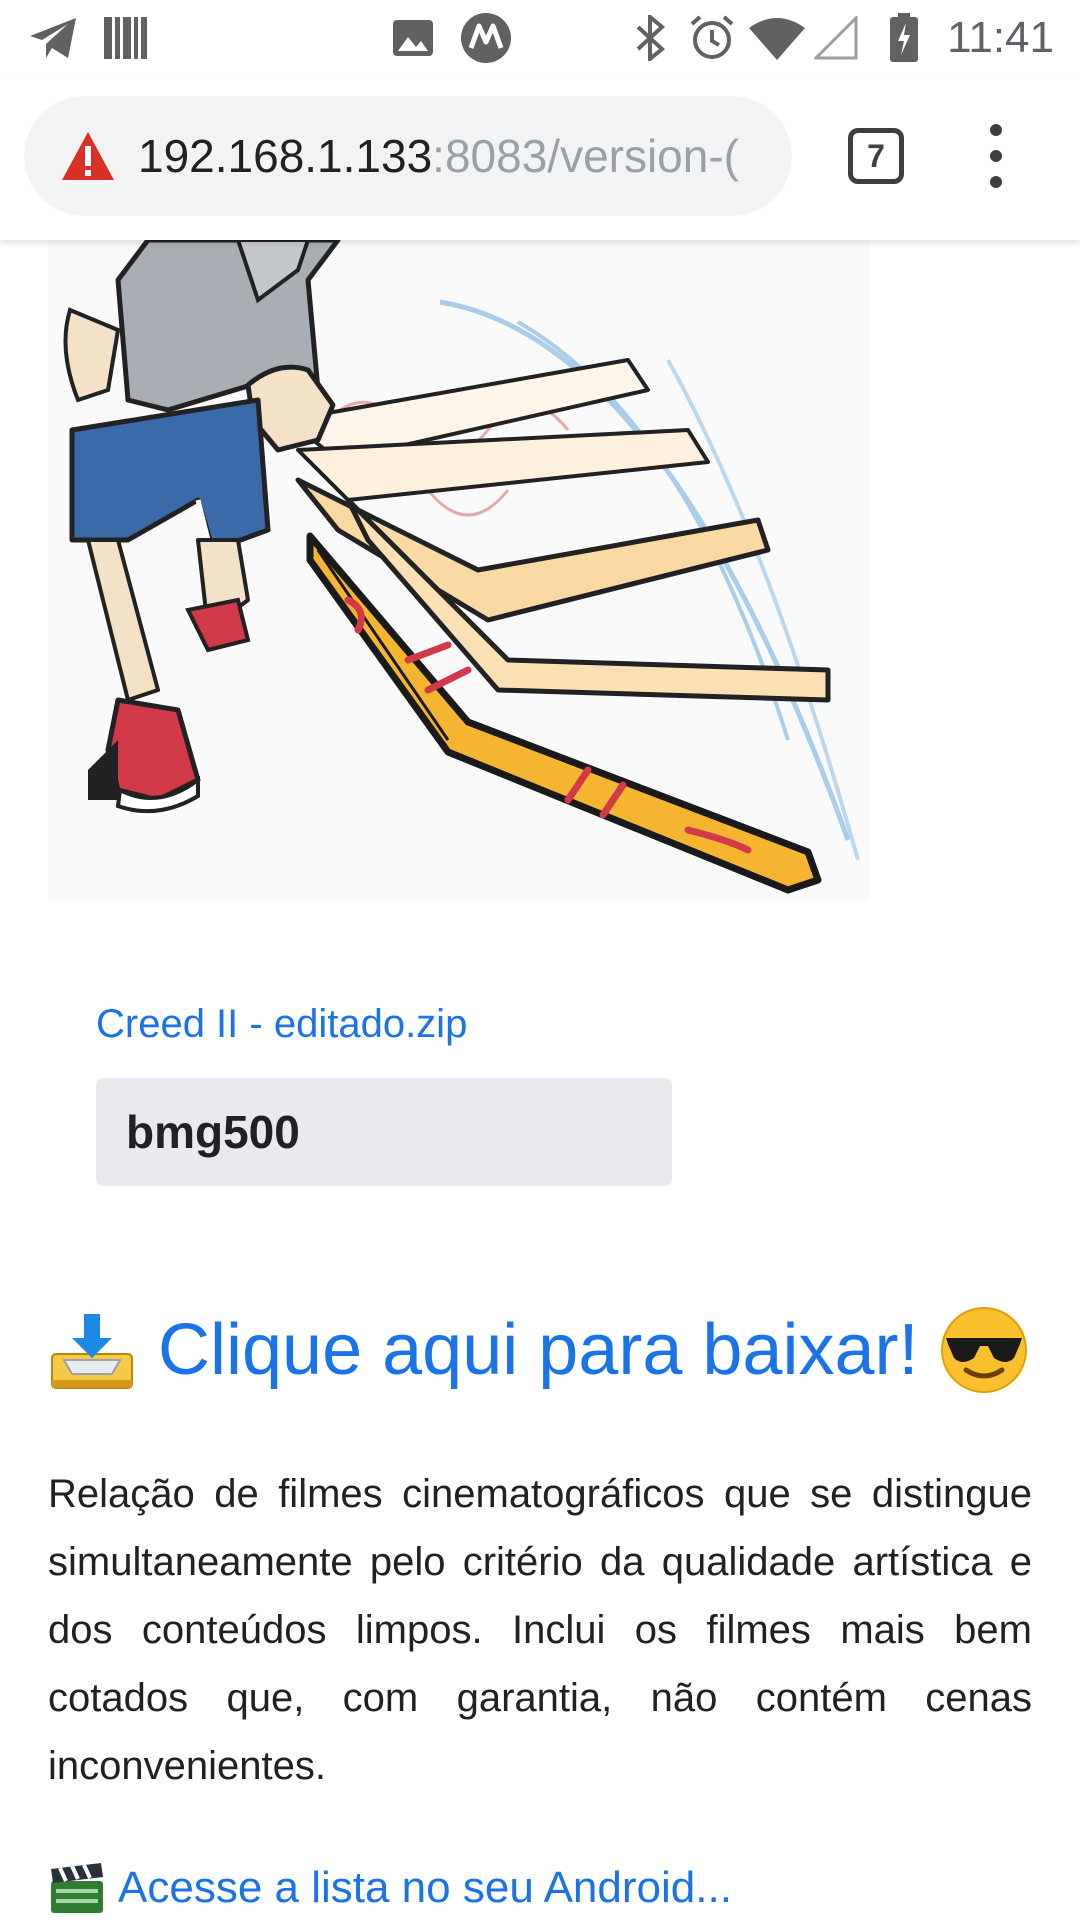 Image resolution: width=1080 pixels, height=1920 pixels. Describe the element at coordinates (384, 1132) in the screenshot. I see `password-field: bmg500` at that location.